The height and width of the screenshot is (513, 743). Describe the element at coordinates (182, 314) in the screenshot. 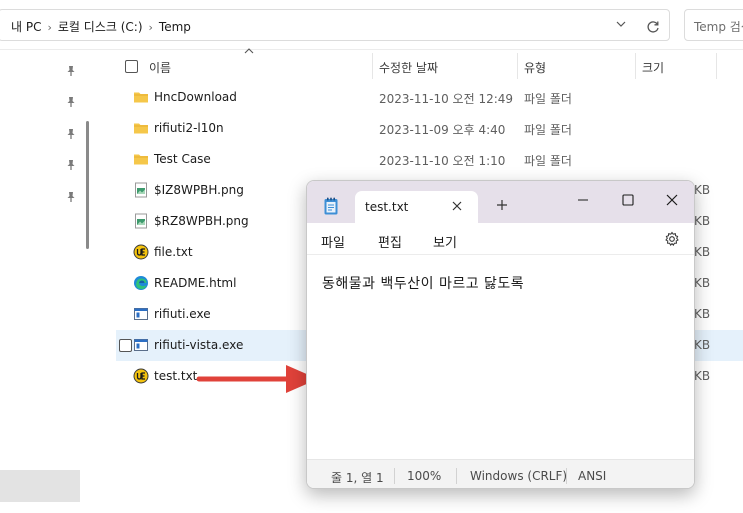

I see `file-name: rifiuti.exe` at that location.